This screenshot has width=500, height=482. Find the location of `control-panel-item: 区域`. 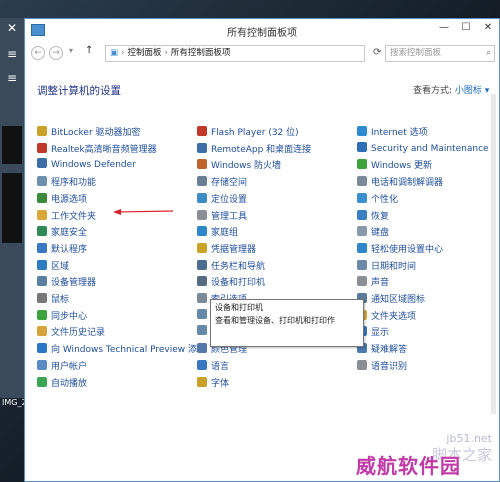

control-panel-item: 区域 is located at coordinates (53, 266).